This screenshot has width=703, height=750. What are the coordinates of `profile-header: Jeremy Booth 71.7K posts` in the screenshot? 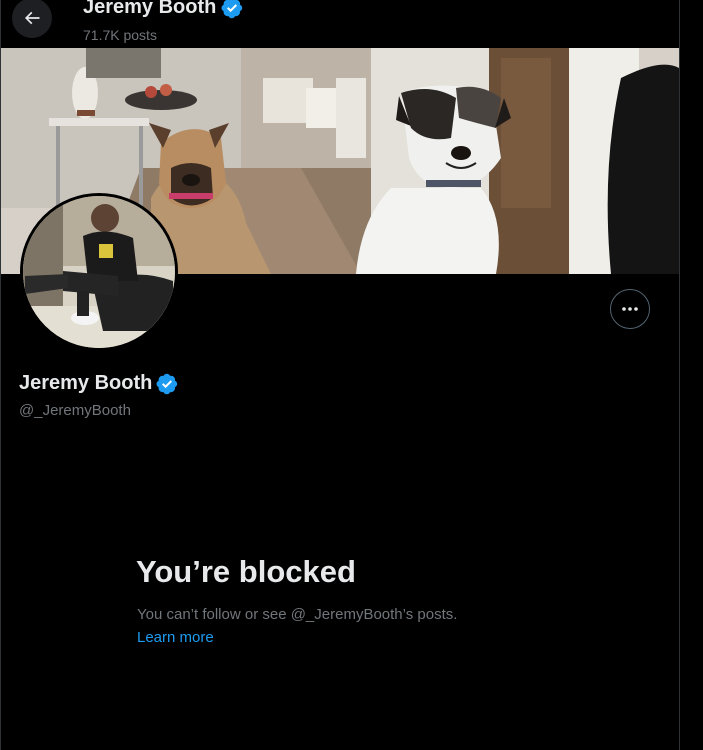 It's located at (340, 24).